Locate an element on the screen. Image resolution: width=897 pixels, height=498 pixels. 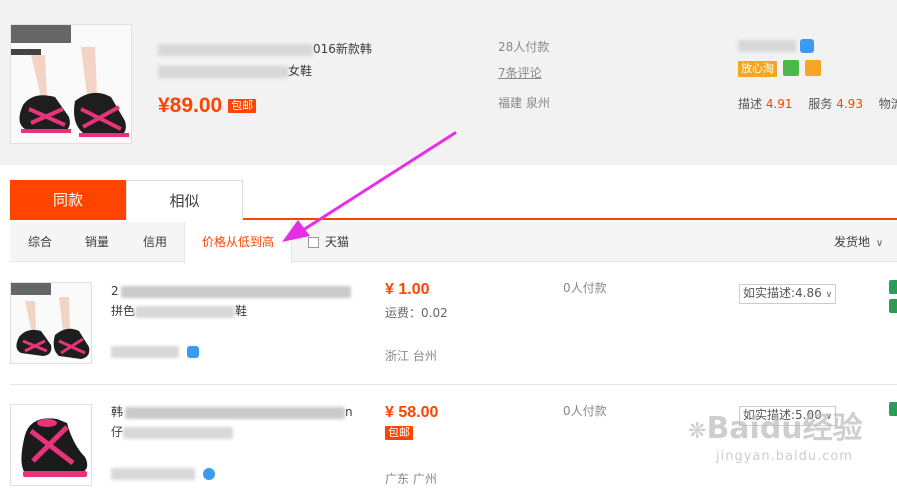
paw-icon: ❋ is located at coordinates (697, 431).